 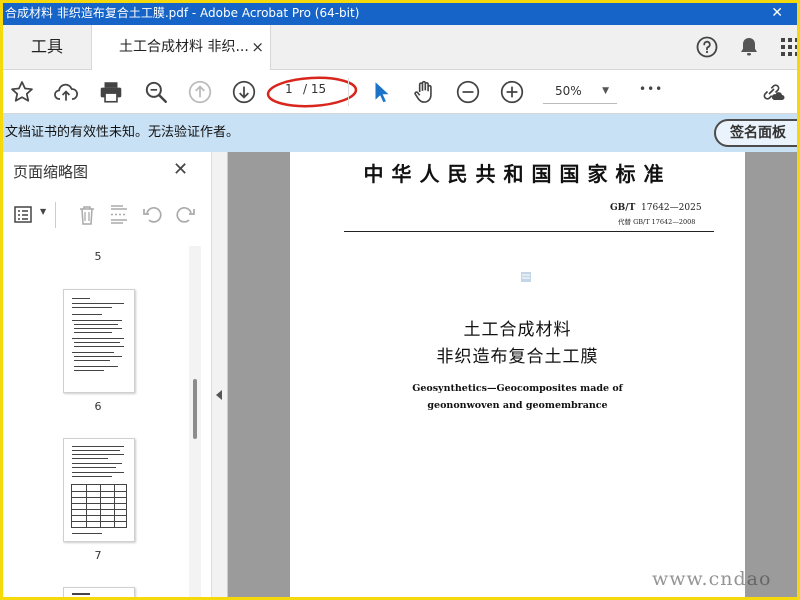 What do you see at coordinates (25, 215) in the screenshot?
I see `thumbnail-options-icon` at bounding box center [25, 215].